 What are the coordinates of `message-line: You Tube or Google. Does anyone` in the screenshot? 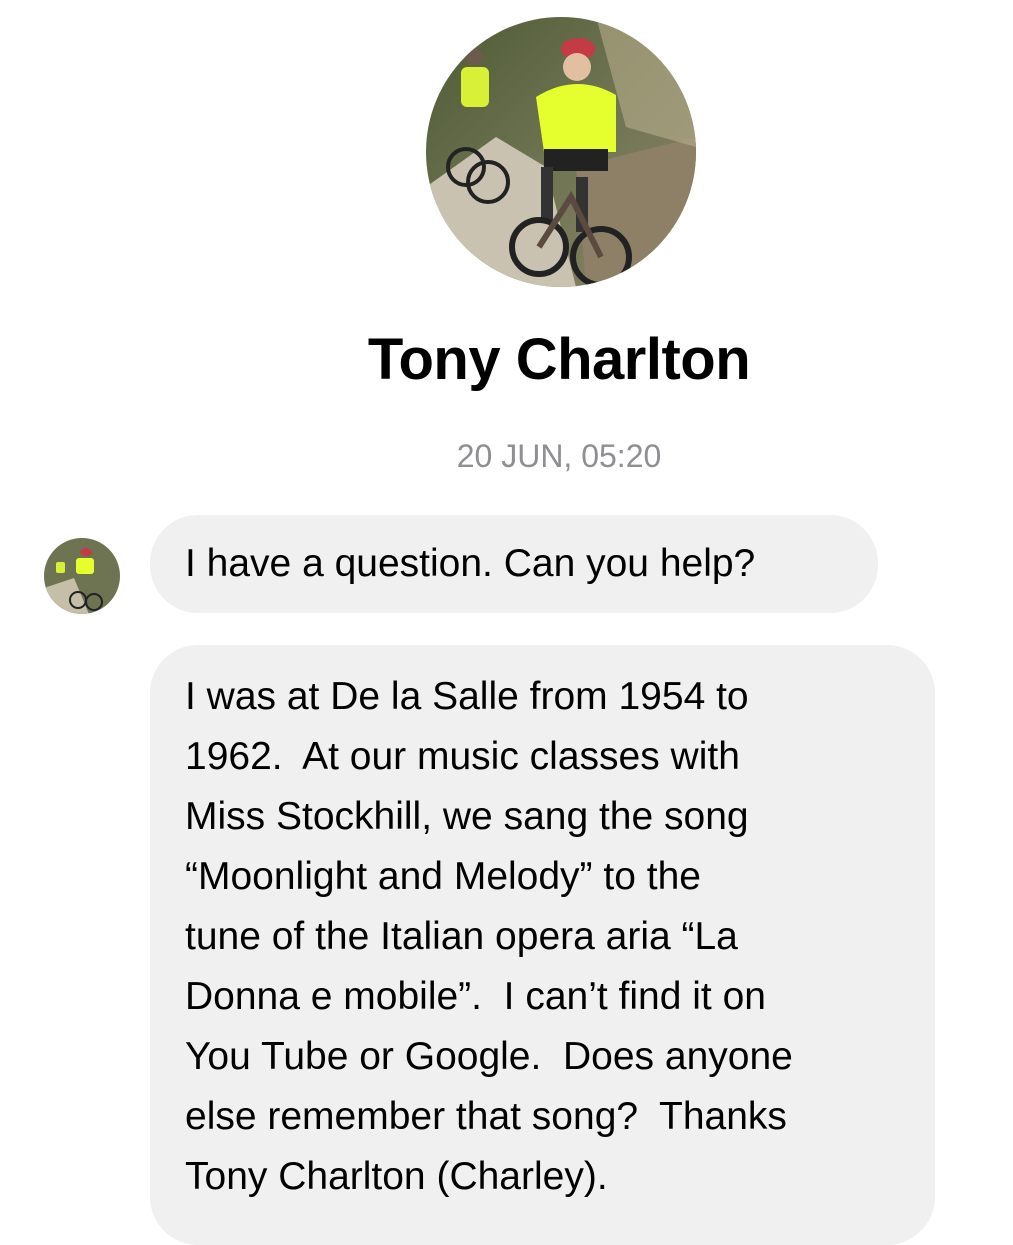 It's located at (489, 1056).